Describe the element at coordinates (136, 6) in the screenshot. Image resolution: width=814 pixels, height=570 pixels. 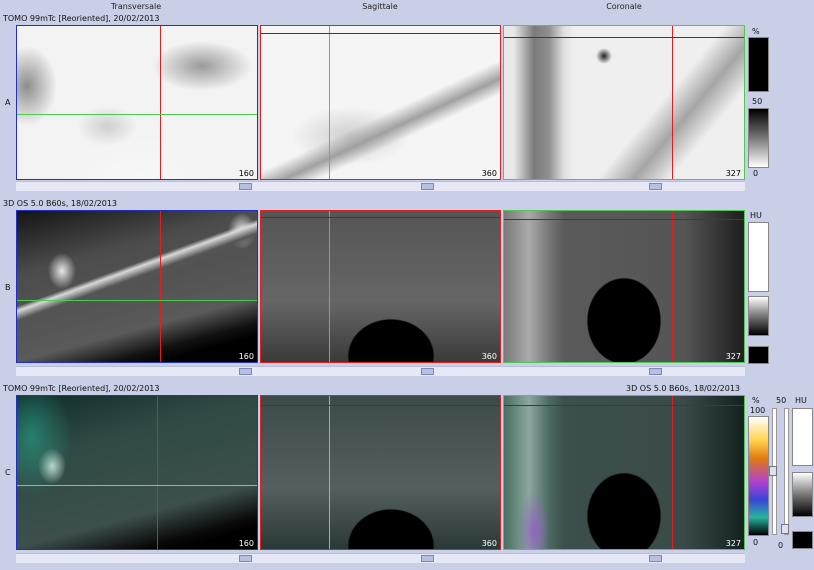
I see `column-title-transversale: Transversale` at that location.